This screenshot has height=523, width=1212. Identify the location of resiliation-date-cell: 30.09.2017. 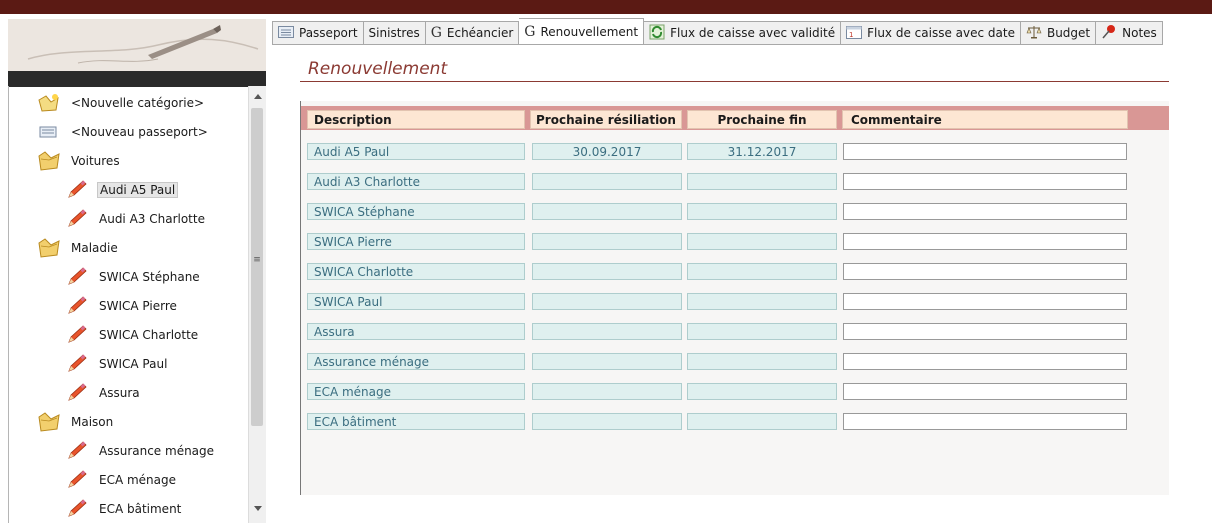
(607, 151).